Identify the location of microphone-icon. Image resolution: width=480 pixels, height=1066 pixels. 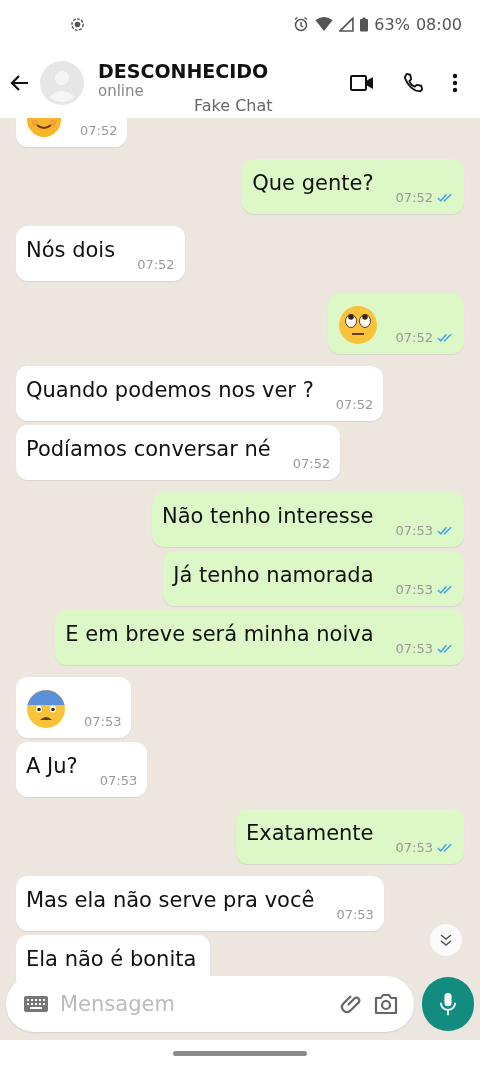
(448, 1004).